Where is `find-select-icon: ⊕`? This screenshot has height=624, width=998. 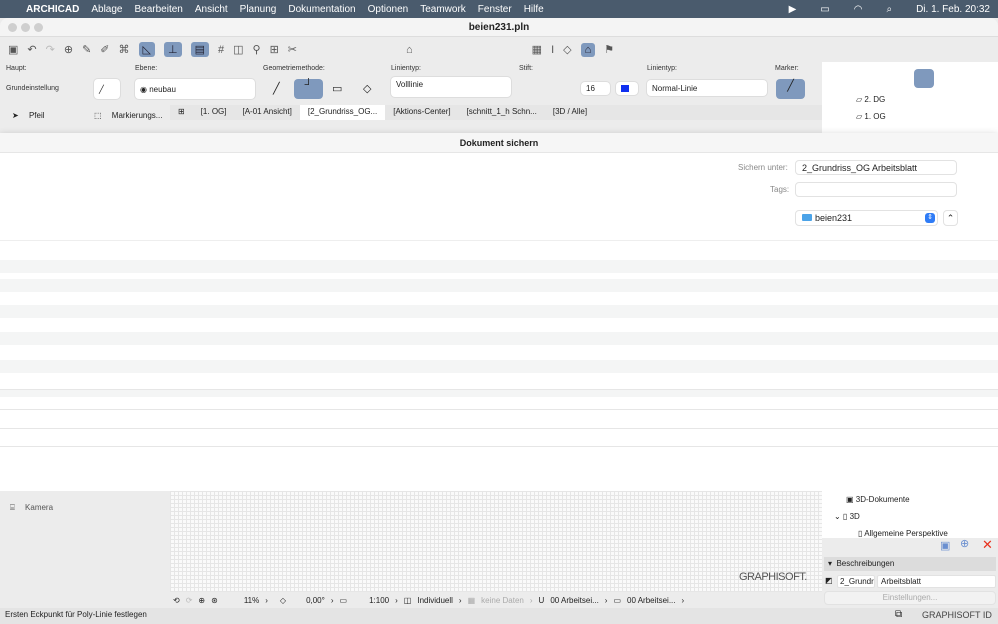
find-select-icon: ⊕ is located at coordinates (68, 49).